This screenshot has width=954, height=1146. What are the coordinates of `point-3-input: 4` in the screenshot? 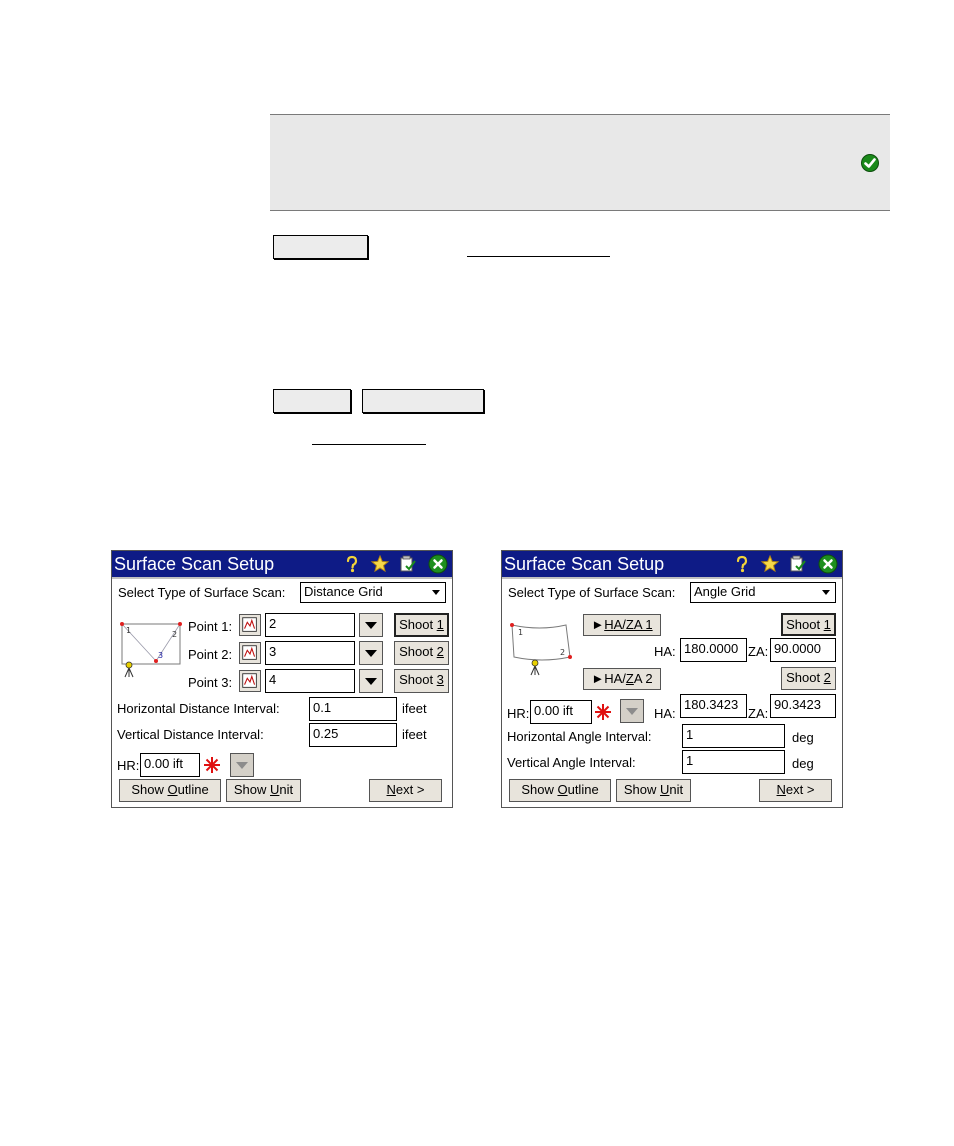 It's located at (310, 681).